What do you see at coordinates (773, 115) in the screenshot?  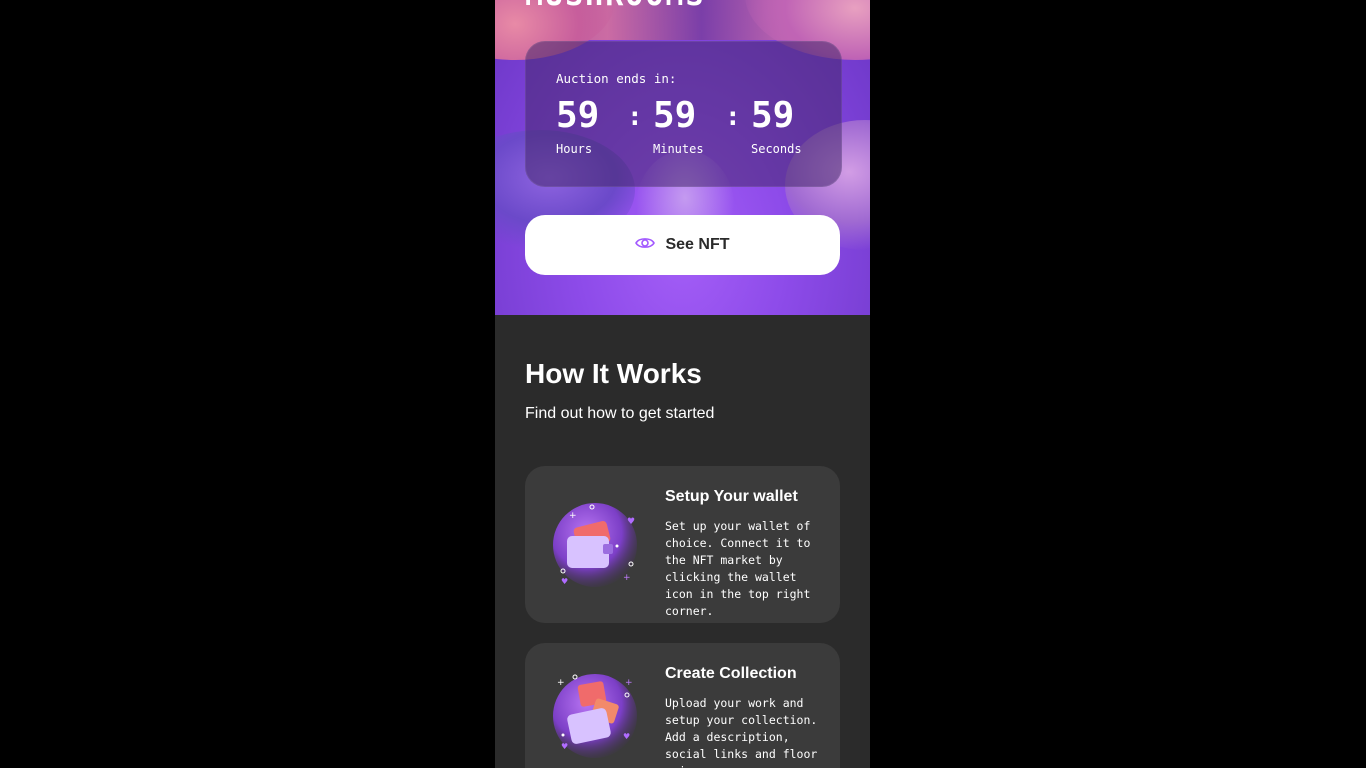 I see `seconds-value: 59` at bounding box center [773, 115].